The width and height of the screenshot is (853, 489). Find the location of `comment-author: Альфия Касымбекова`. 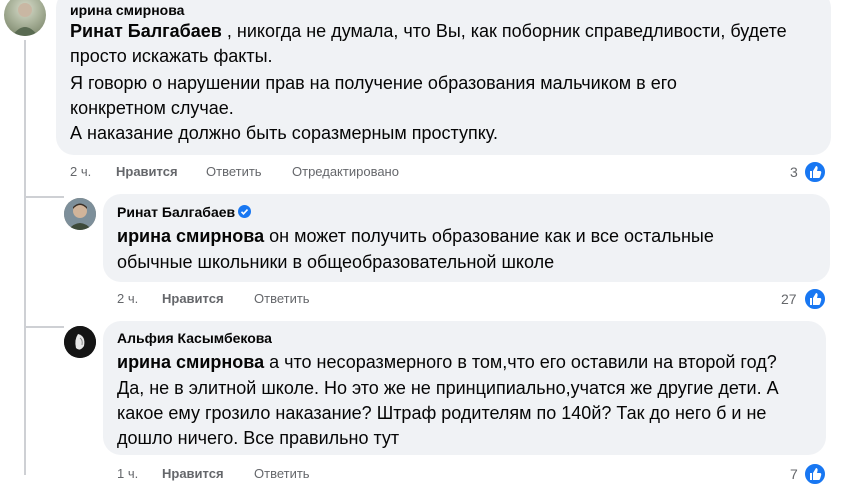

comment-author: Альфия Касымбекова is located at coordinates (194, 338).